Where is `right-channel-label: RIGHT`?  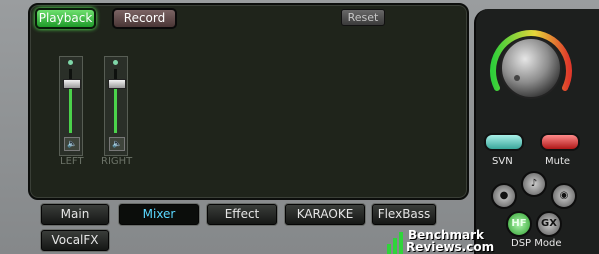
right-channel-label: RIGHT is located at coordinates (117, 161).